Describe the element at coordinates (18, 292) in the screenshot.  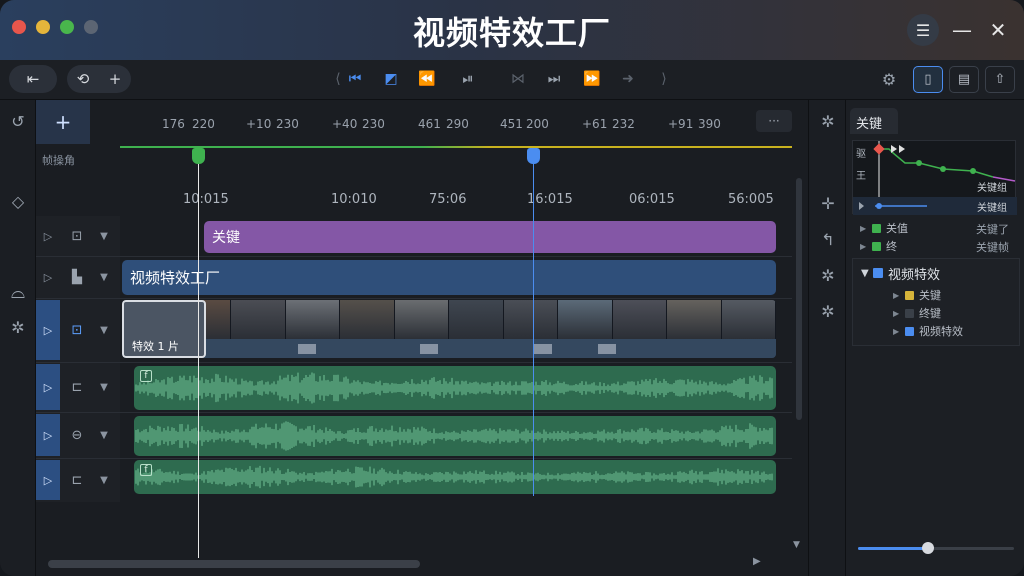
I see `user-icon: ⌓` at that location.